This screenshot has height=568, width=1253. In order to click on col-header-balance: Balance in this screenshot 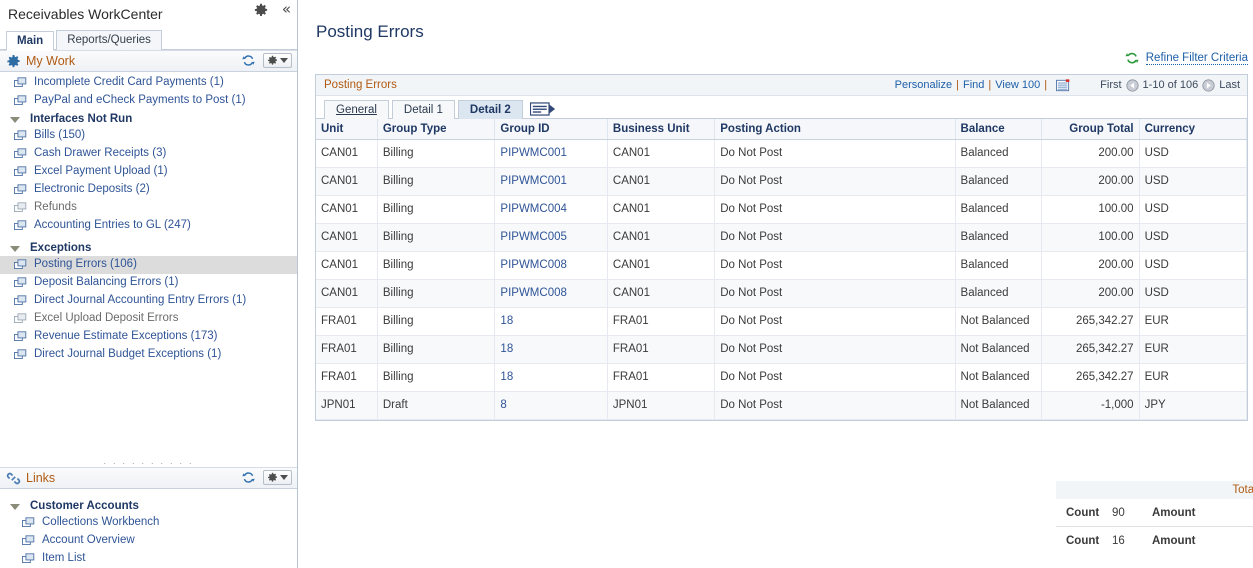, I will do `click(999, 129)`.